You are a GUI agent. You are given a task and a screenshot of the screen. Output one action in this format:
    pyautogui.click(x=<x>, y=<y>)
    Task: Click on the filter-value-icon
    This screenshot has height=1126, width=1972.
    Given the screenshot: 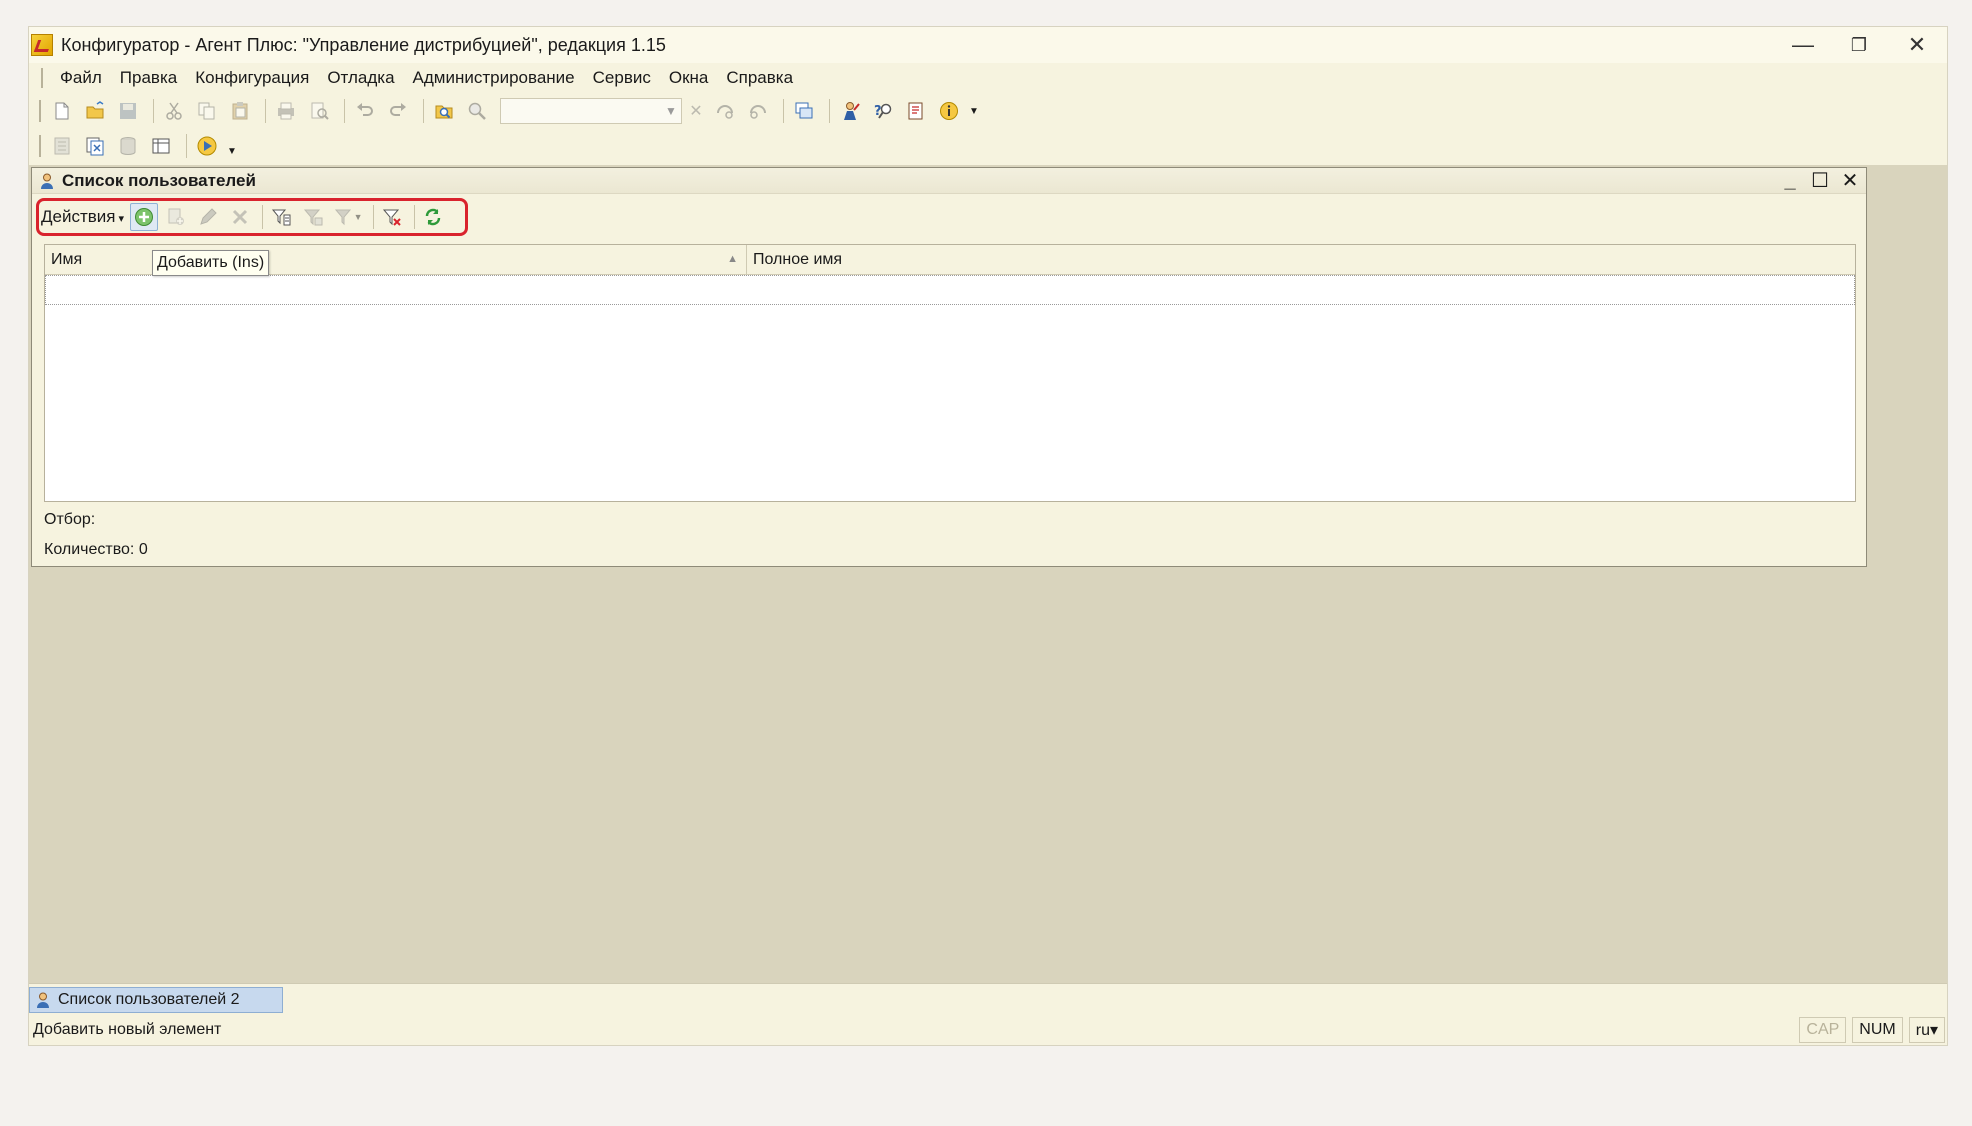 What is the action you would take?
    pyautogui.click(x=313, y=217)
    